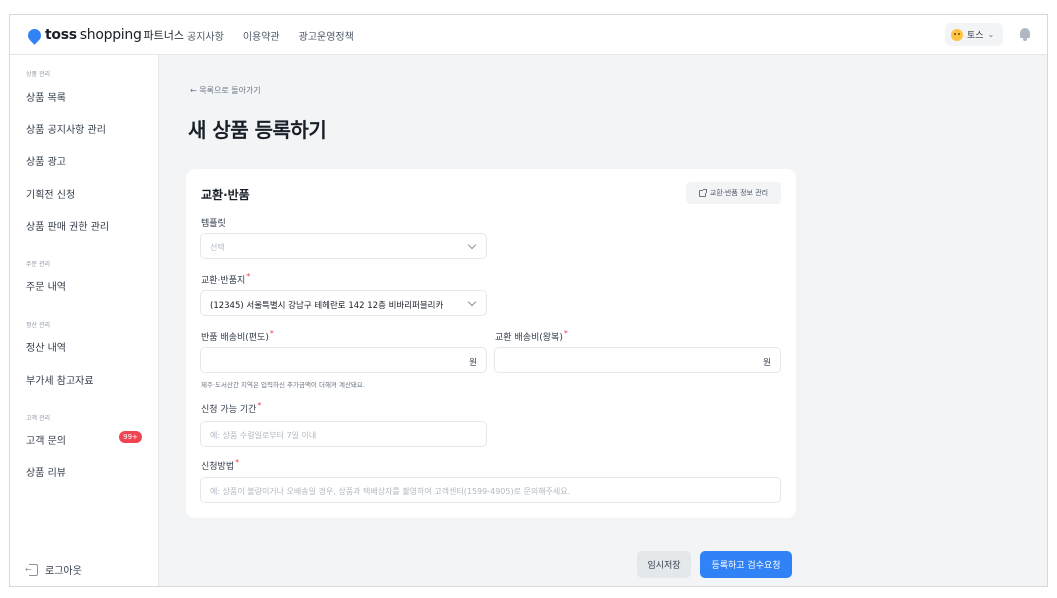  What do you see at coordinates (746, 564) in the screenshot?
I see `submit-review-button: 등록하고 검수요청` at bounding box center [746, 564].